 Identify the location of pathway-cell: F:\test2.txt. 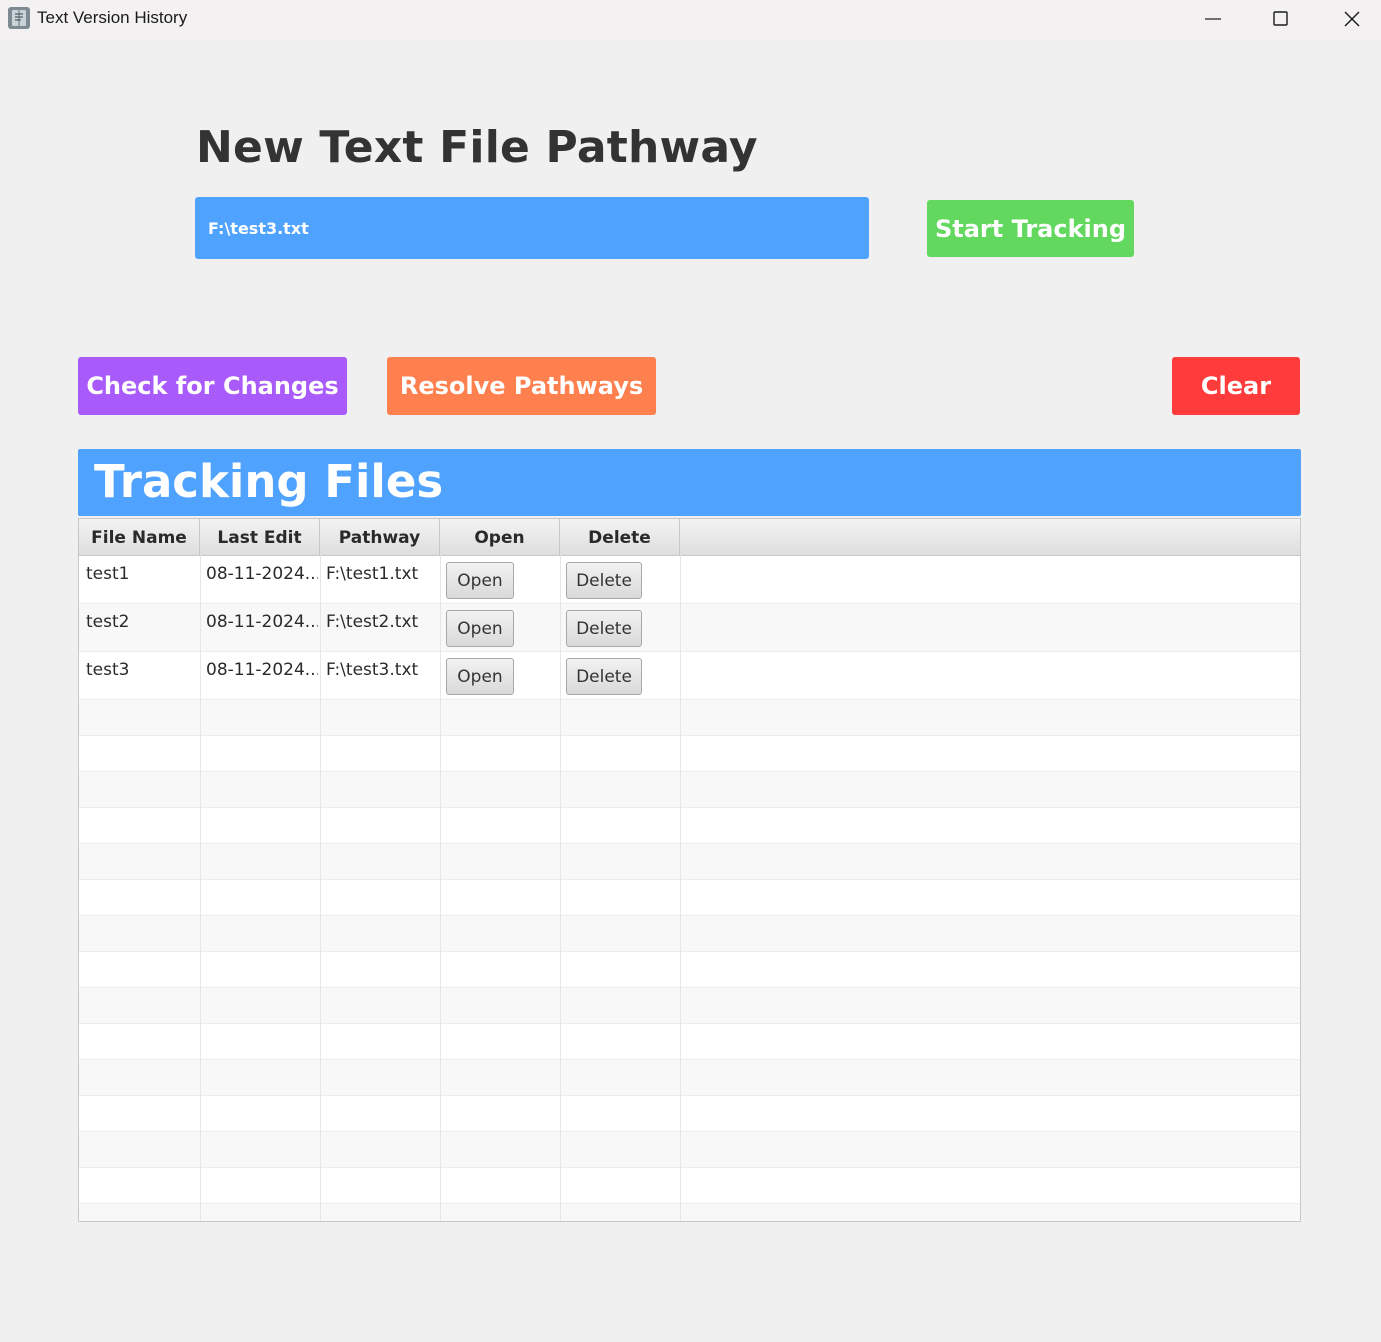
(372, 622).